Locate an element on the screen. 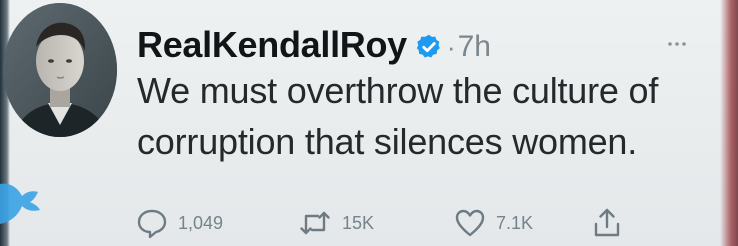  retweet-icon is located at coordinates (315, 223).